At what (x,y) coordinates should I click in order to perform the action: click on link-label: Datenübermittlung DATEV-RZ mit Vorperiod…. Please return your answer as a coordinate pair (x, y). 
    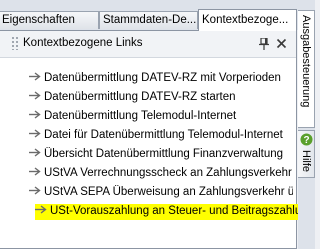
    Looking at the image, I should click on (162, 78).